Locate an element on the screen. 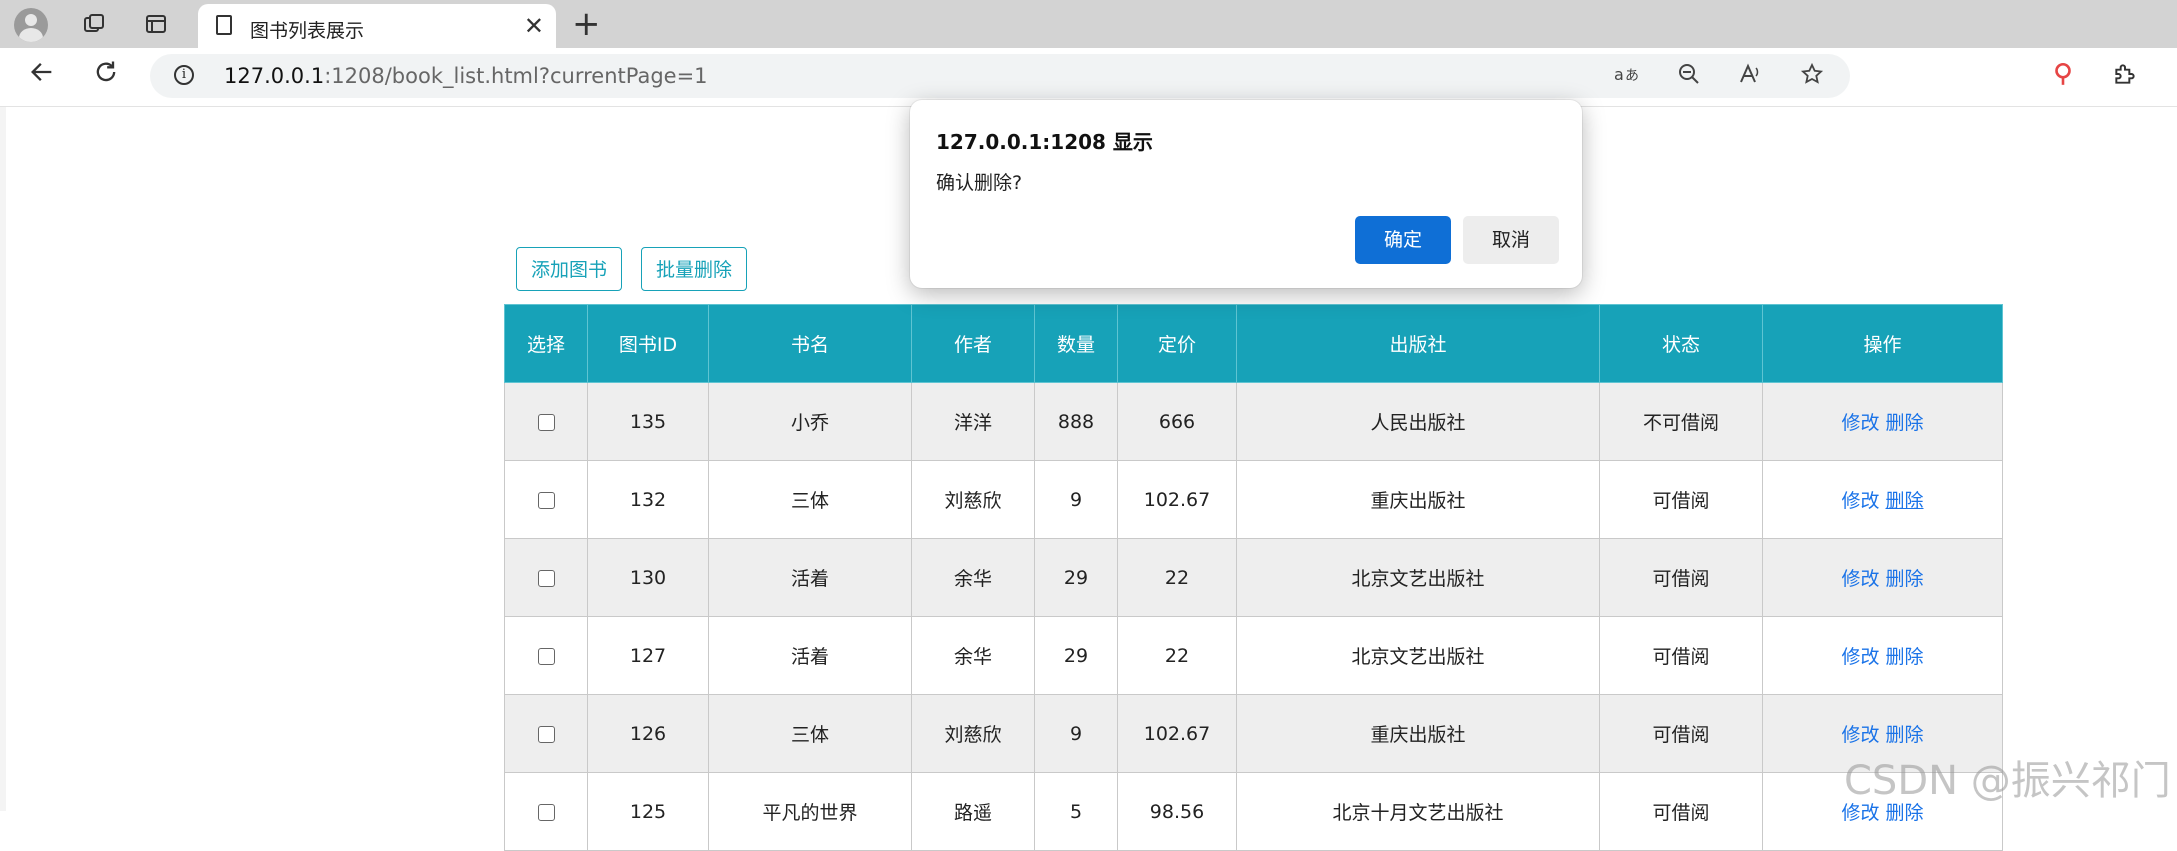 This screenshot has height=851, width=2177. read-aloud-icon is located at coordinates (1754, 77).